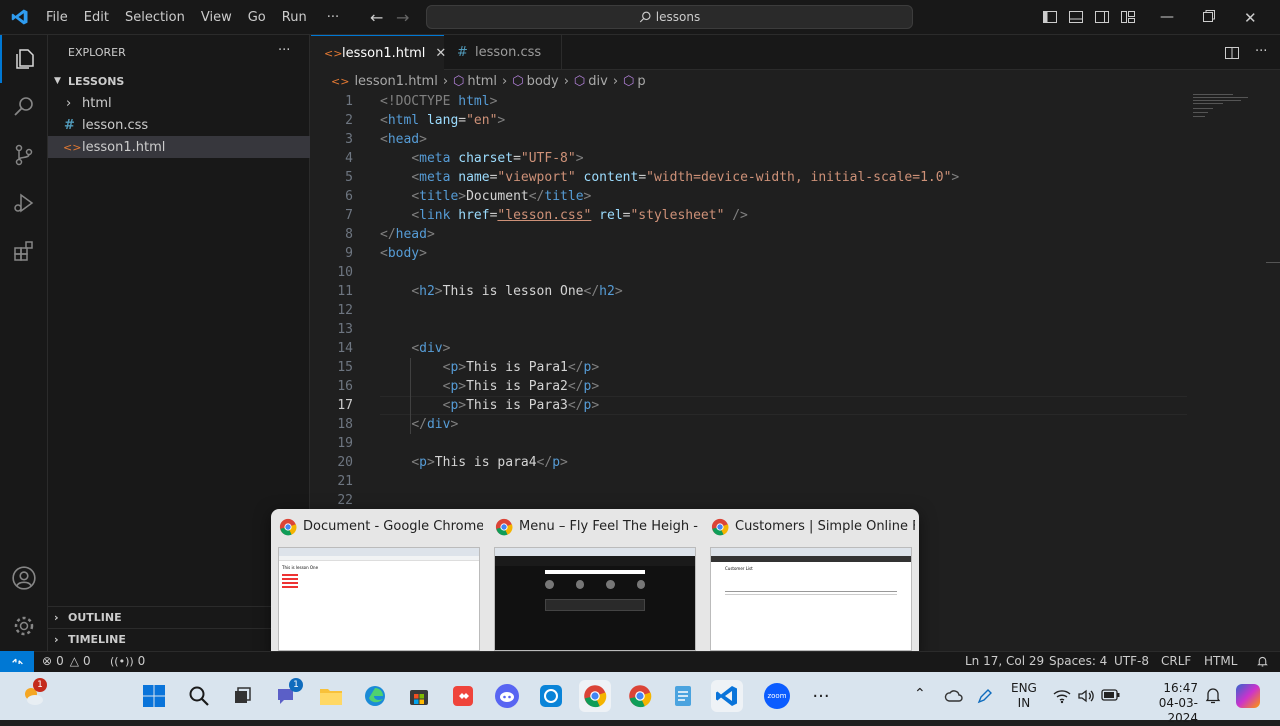 This screenshot has width=1280, height=726. Describe the element at coordinates (482, 81) in the screenshot. I see `breadcrumb-html: html` at that location.